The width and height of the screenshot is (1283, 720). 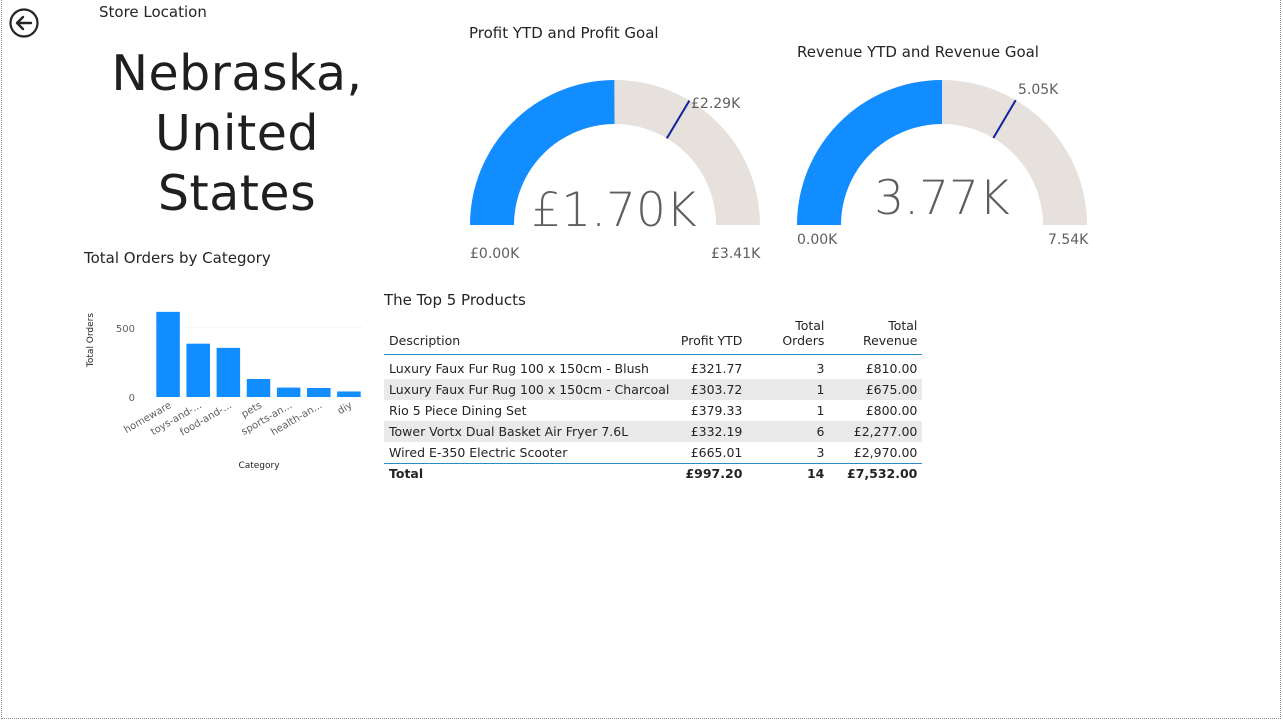 I want to click on column-header-revenue: Total Revenue, so click(x=875, y=335).